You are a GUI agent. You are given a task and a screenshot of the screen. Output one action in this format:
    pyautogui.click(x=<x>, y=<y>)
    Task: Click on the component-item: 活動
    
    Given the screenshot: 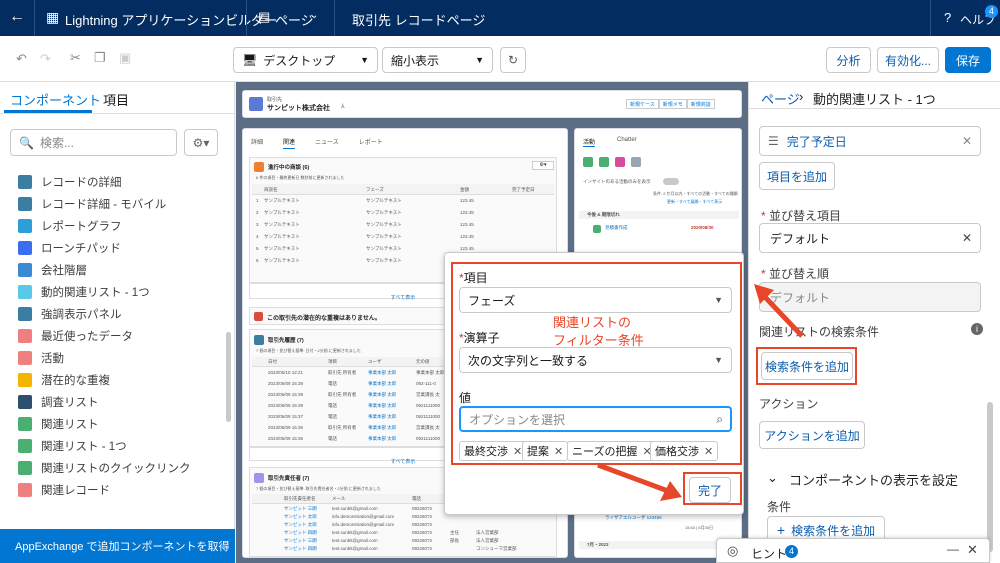 What is the action you would take?
    pyautogui.click(x=41, y=358)
    